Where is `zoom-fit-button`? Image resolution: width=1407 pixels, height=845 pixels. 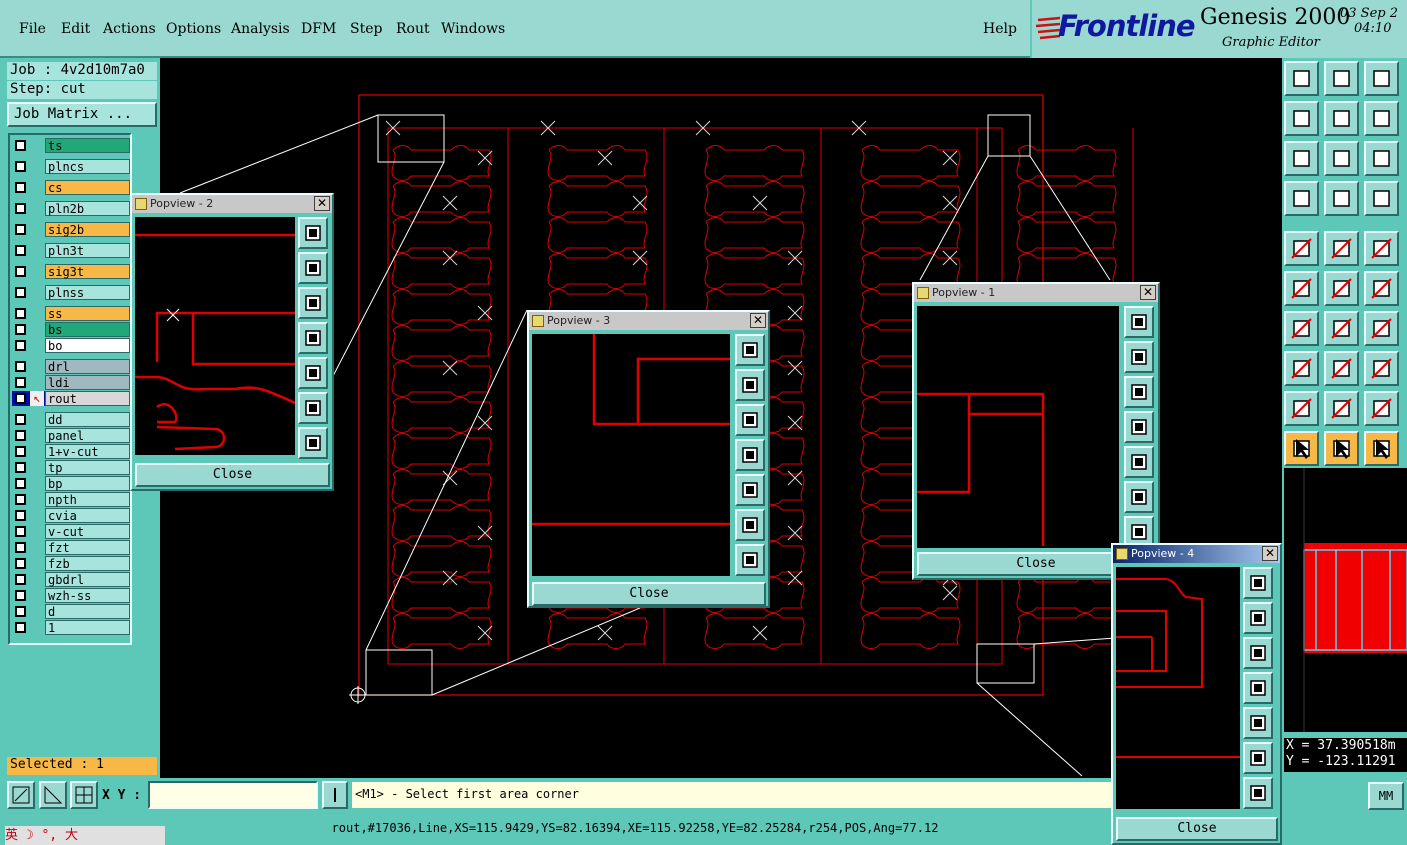
zoom-fit-button is located at coordinates (1301, 158).